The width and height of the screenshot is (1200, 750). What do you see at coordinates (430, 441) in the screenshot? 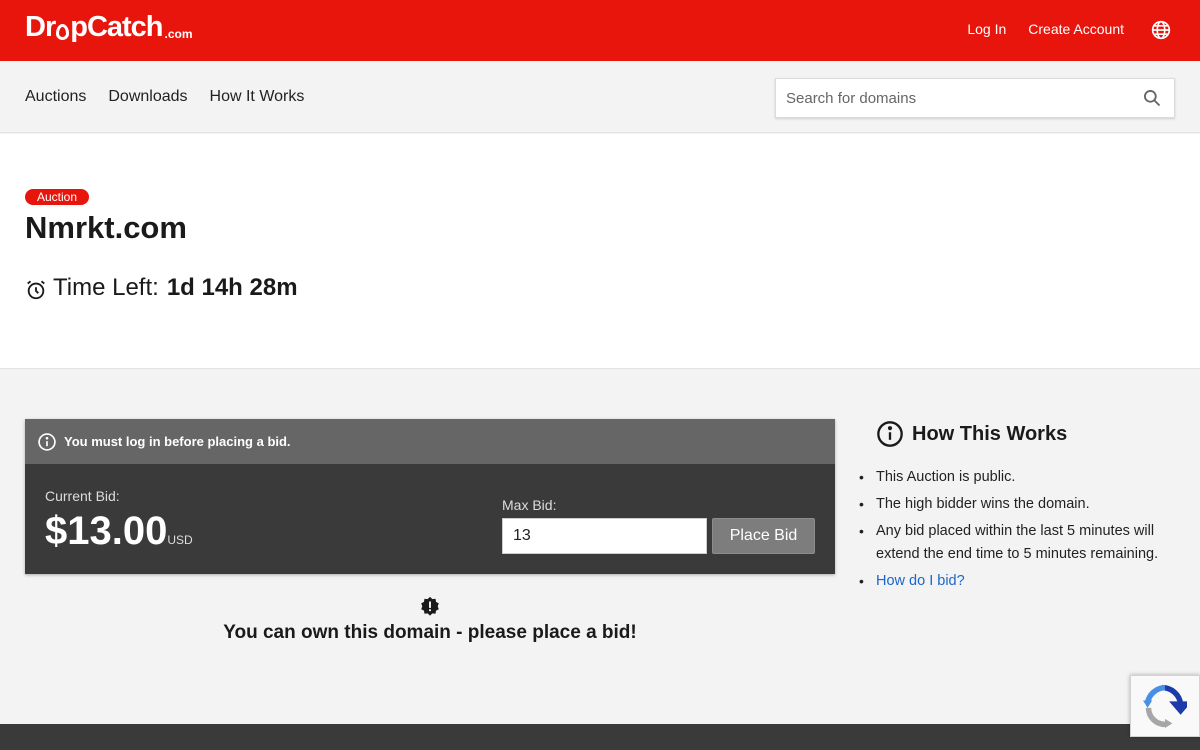
I see `login-notice: You must log in before placing a bid.` at bounding box center [430, 441].